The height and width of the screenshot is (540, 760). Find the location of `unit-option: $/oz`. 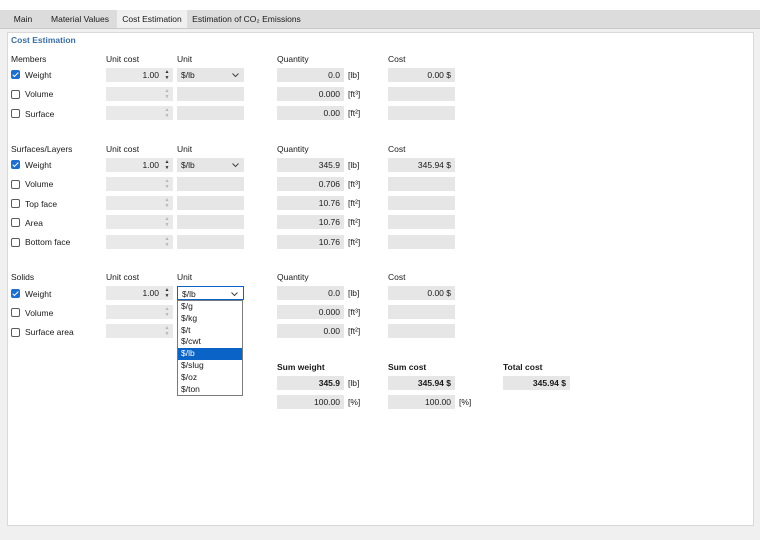

unit-option: $/oz is located at coordinates (210, 378).